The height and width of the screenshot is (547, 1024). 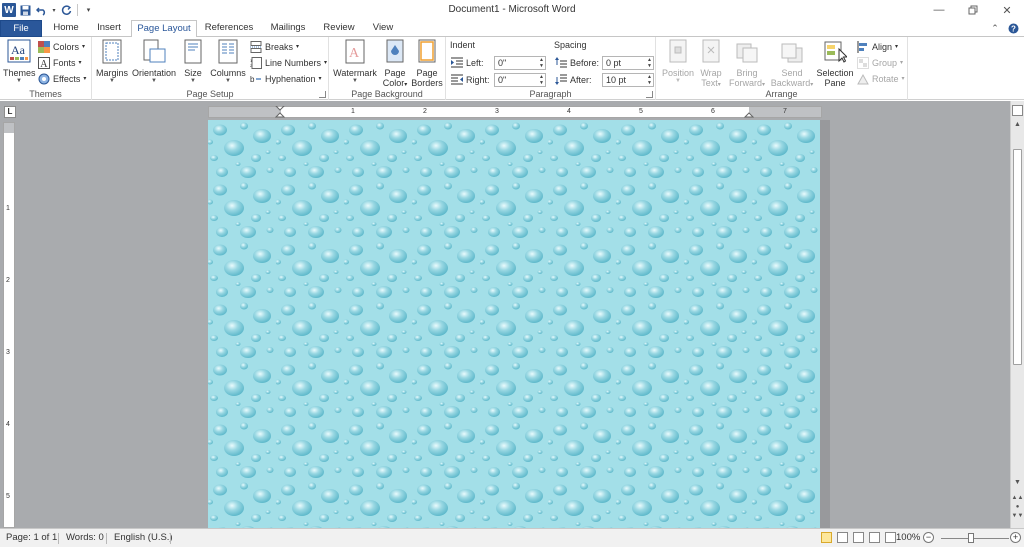 I want to click on help-icon: ?, so click(x=1013, y=28).